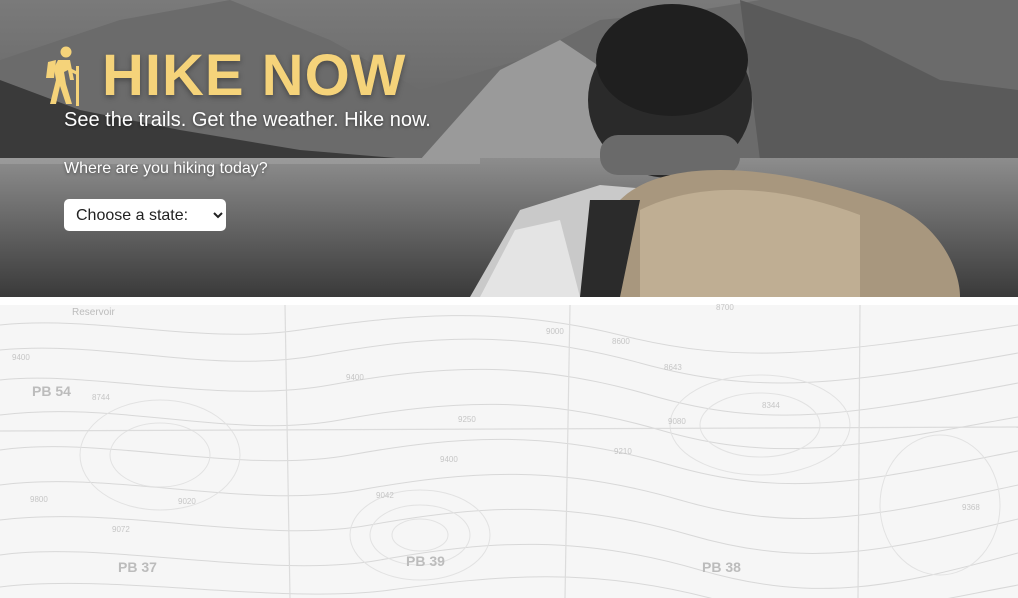 Image resolution: width=1018 pixels, height=598 pixels. I want to click on map-label: PB 54, so click(51, 391).